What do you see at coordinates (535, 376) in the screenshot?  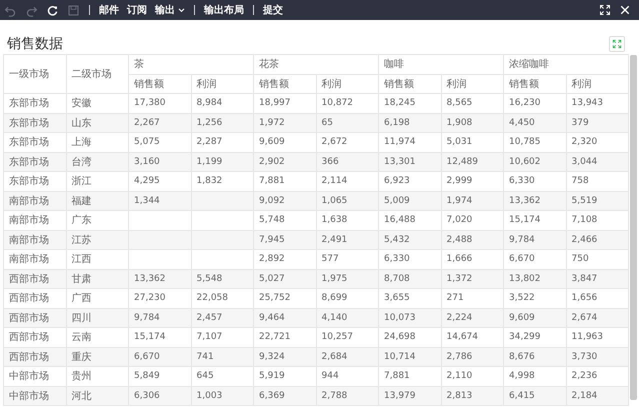 I see `table-cell: 4,998` at bounding box center [535, 376].